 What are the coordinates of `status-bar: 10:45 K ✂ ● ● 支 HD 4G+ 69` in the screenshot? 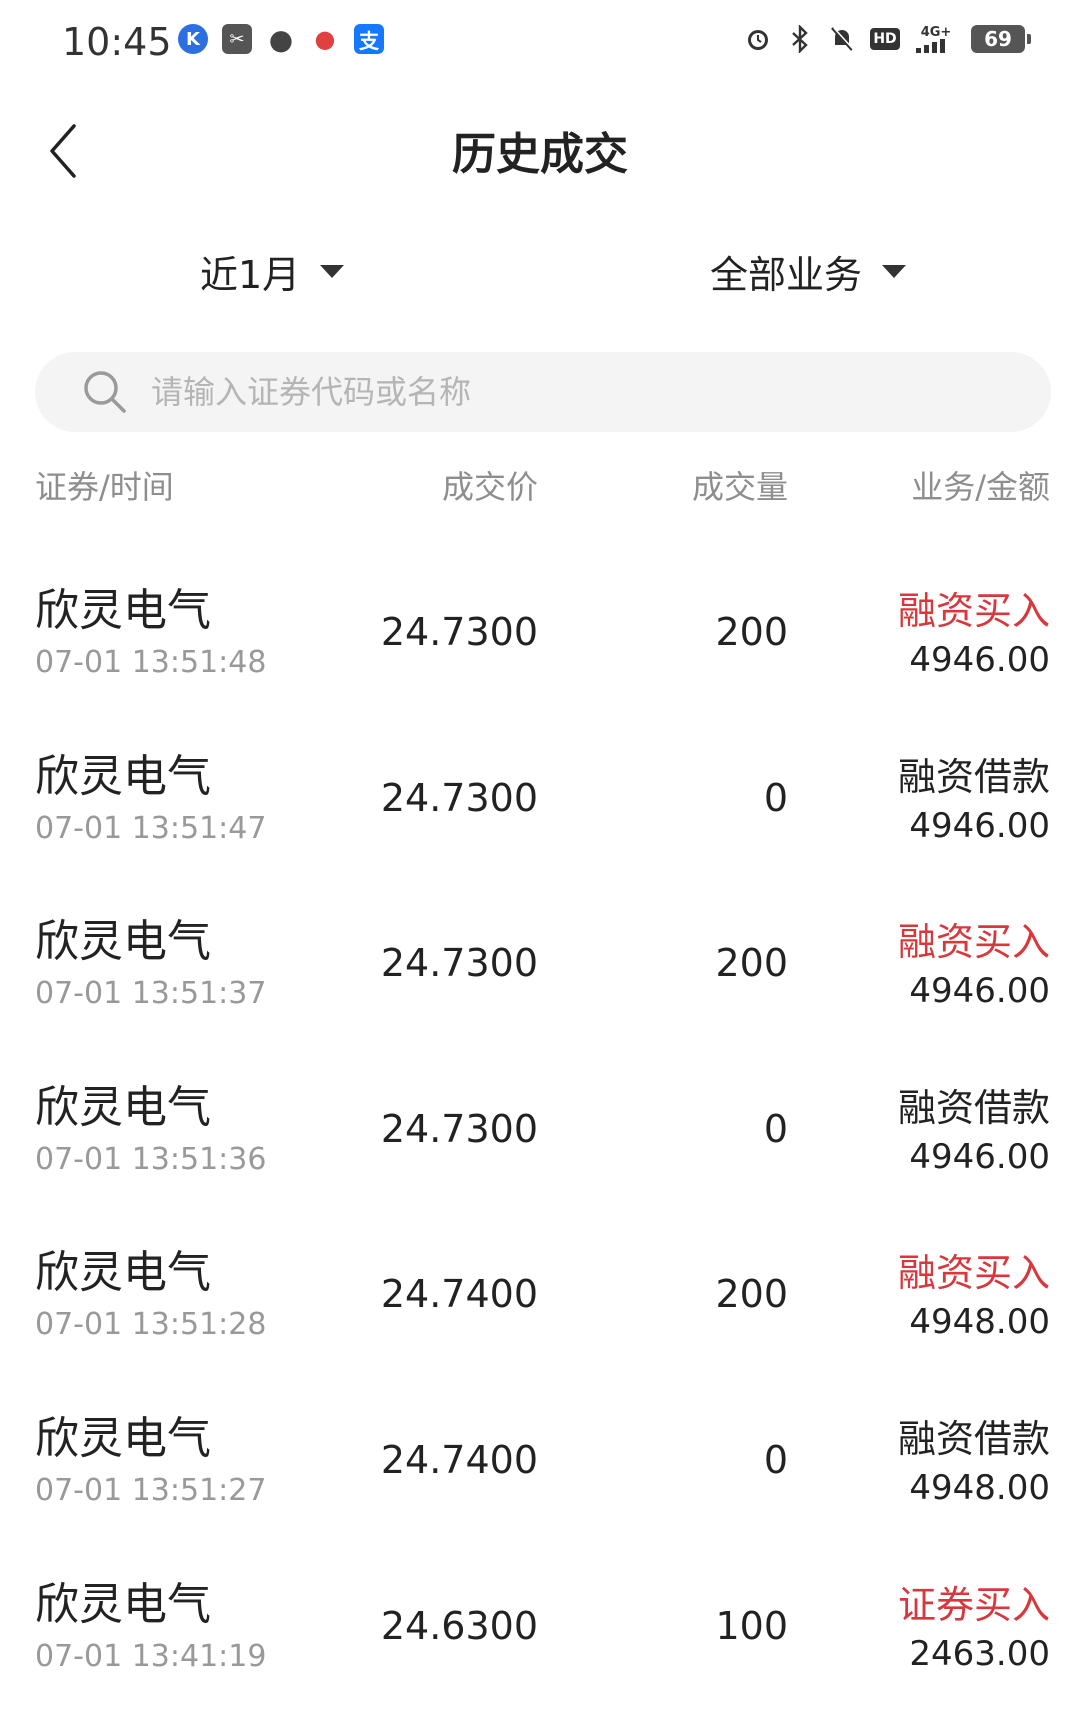 It's located at (540, 43).